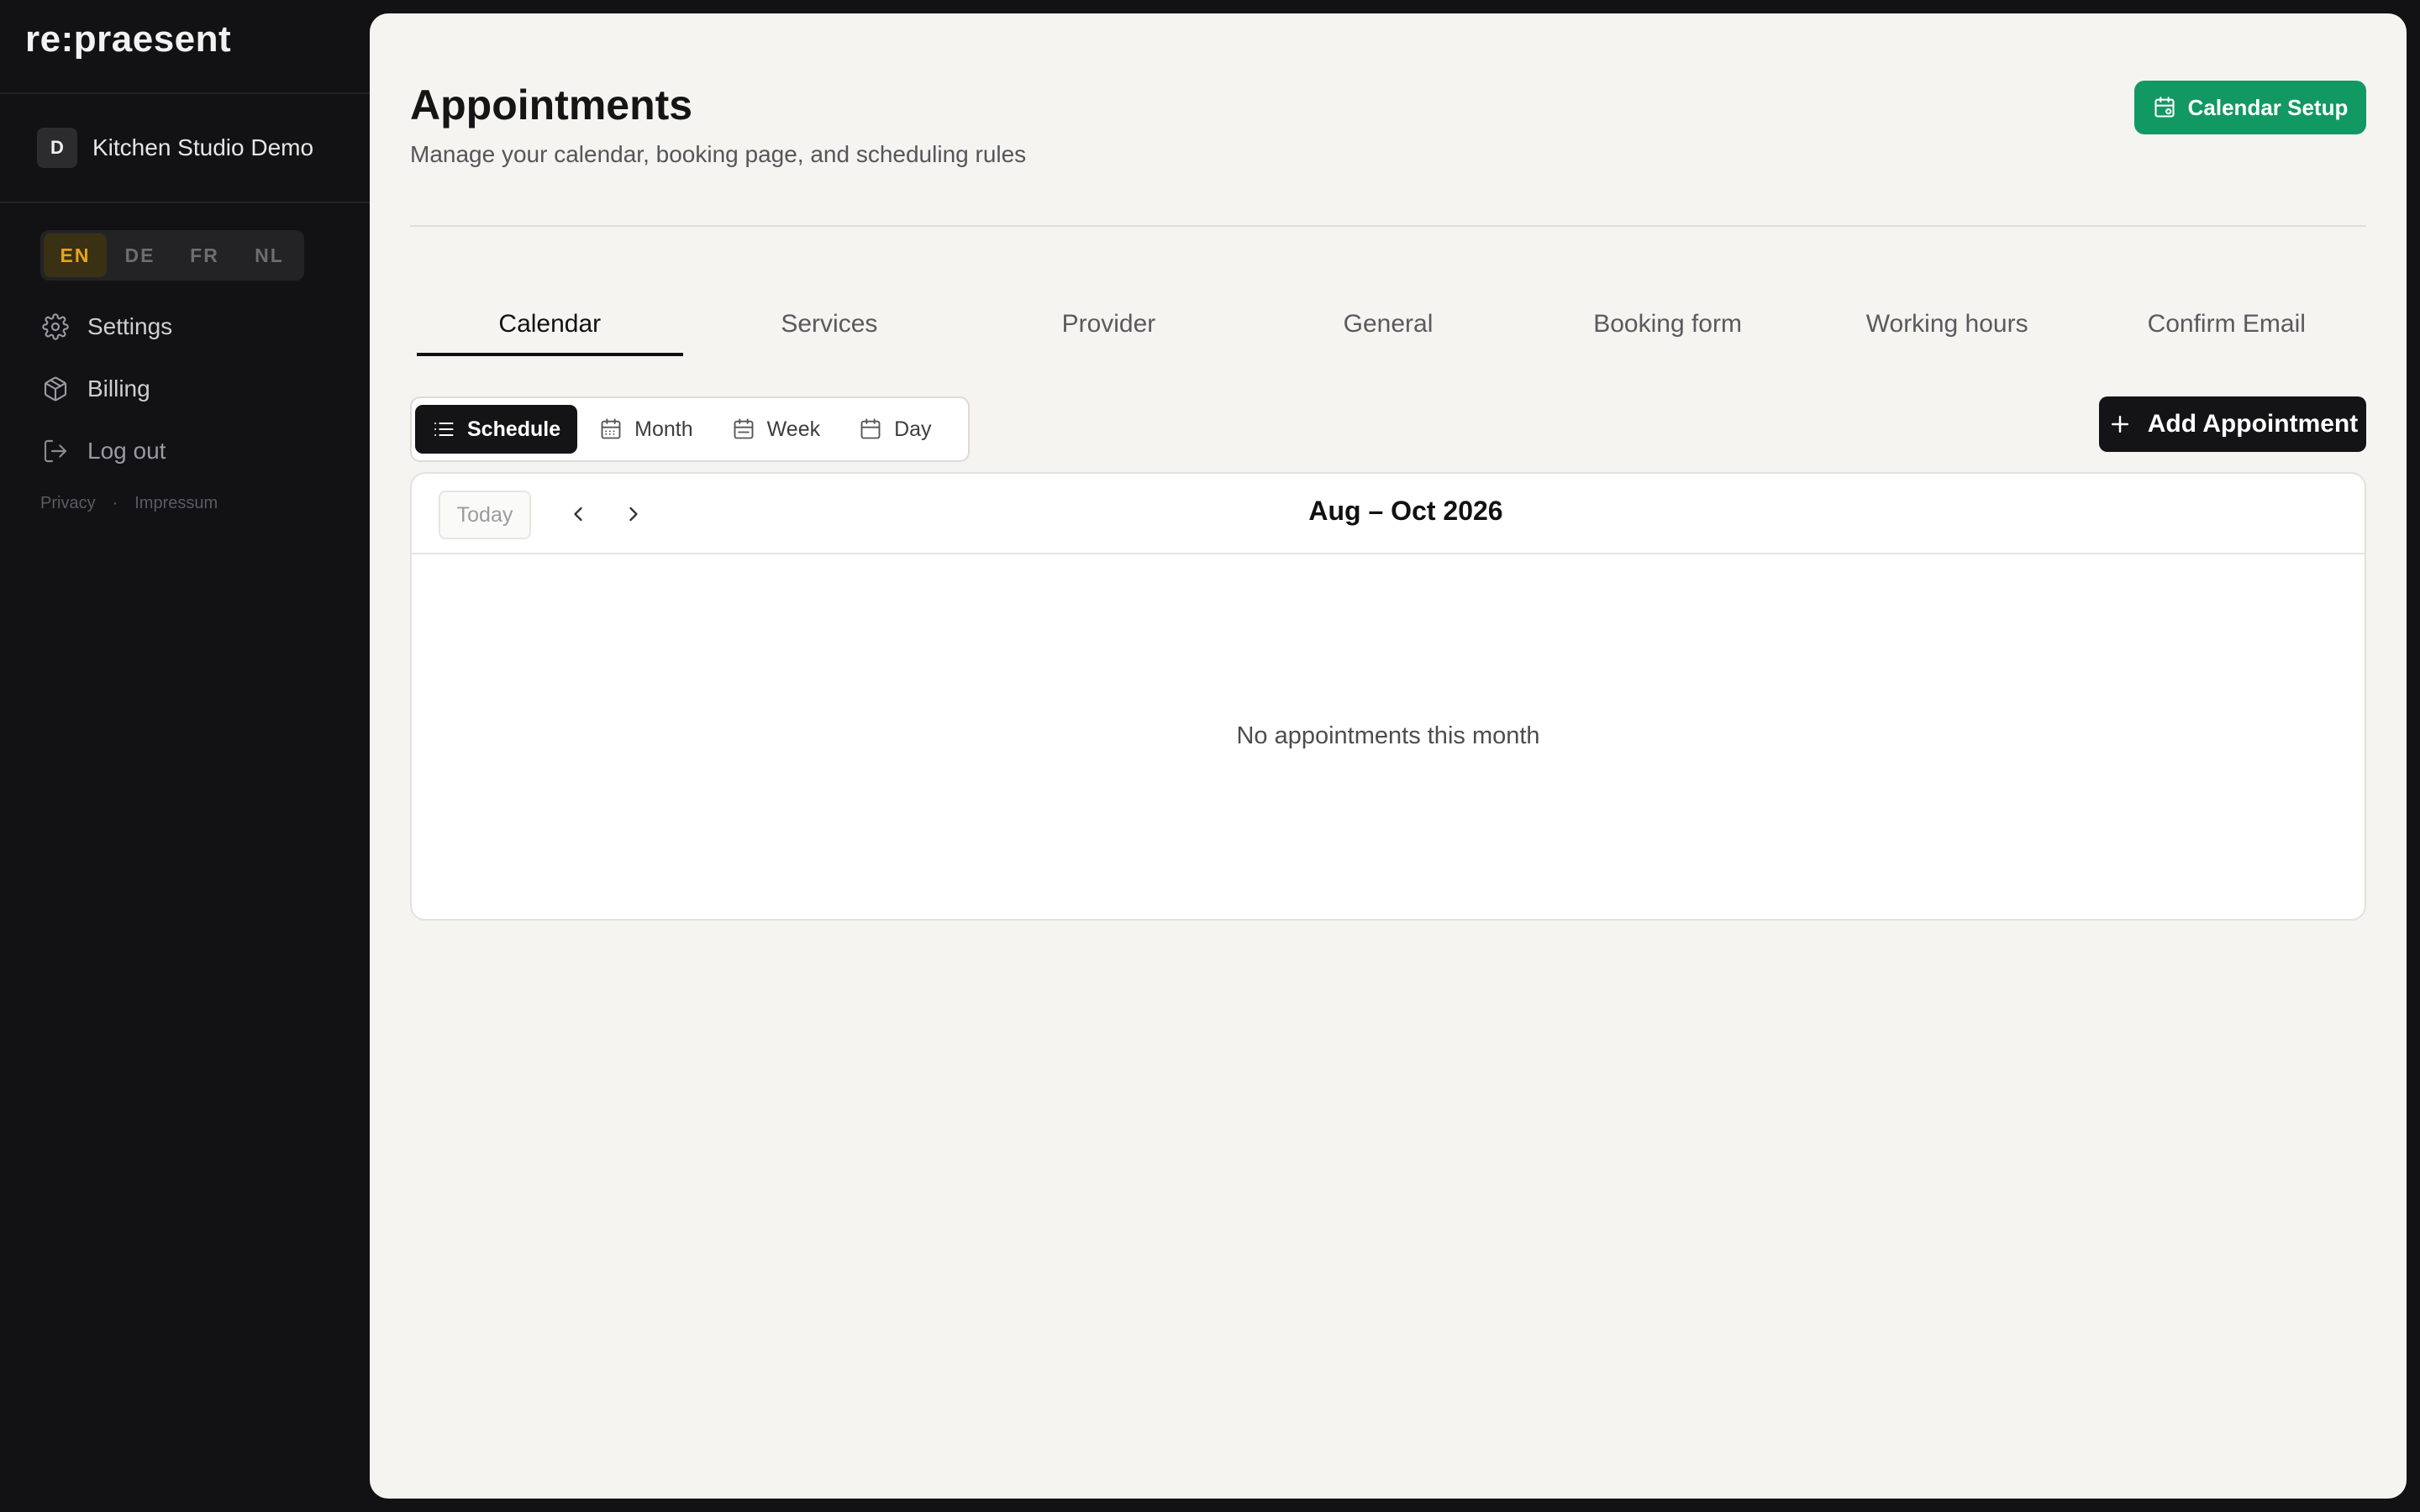  I want to click on sidebar-item-logout: Log out, so click(107, 451).